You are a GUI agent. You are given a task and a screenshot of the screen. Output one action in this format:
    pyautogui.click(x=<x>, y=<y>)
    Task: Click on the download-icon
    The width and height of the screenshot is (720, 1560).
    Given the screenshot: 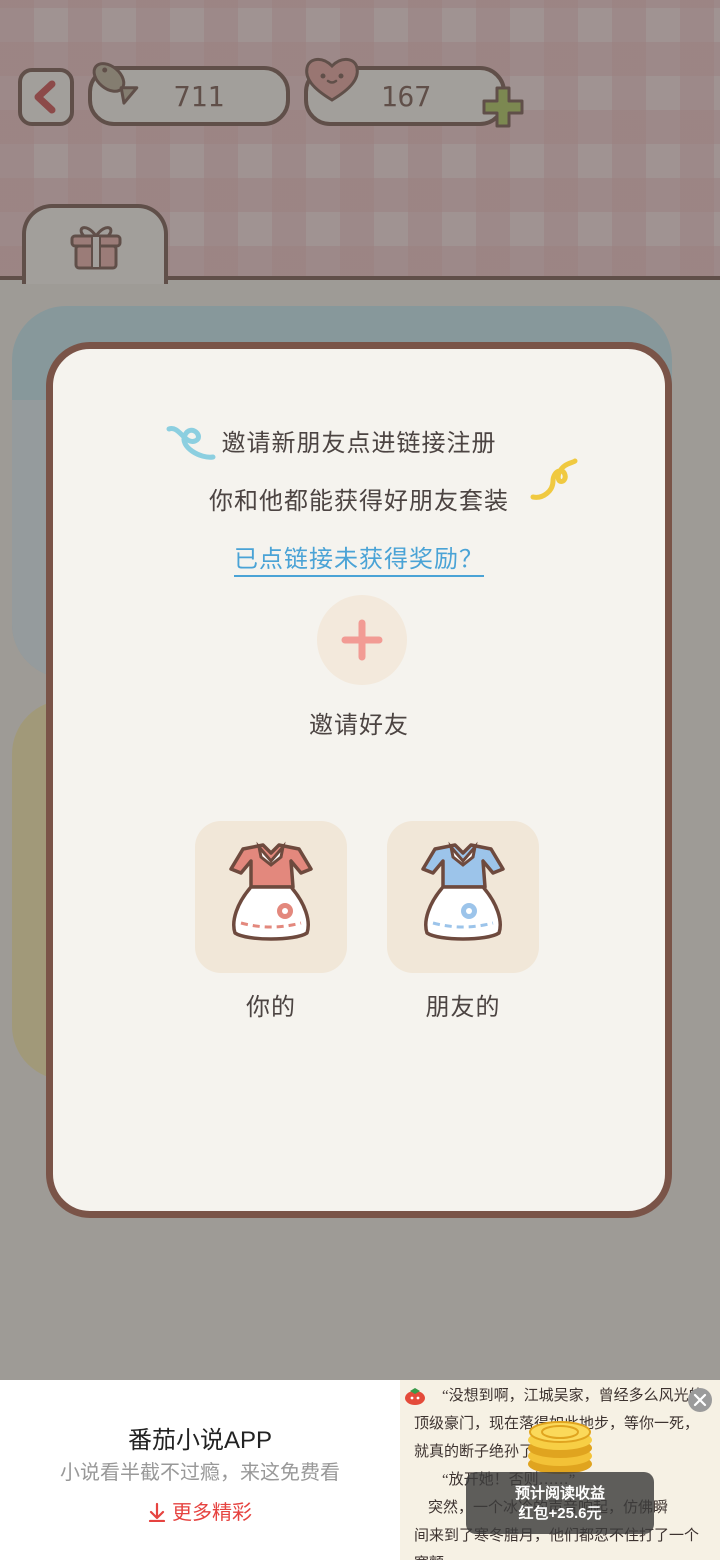 What is the action you would take?
    pyautogui.click(x=157, y=1512)
    